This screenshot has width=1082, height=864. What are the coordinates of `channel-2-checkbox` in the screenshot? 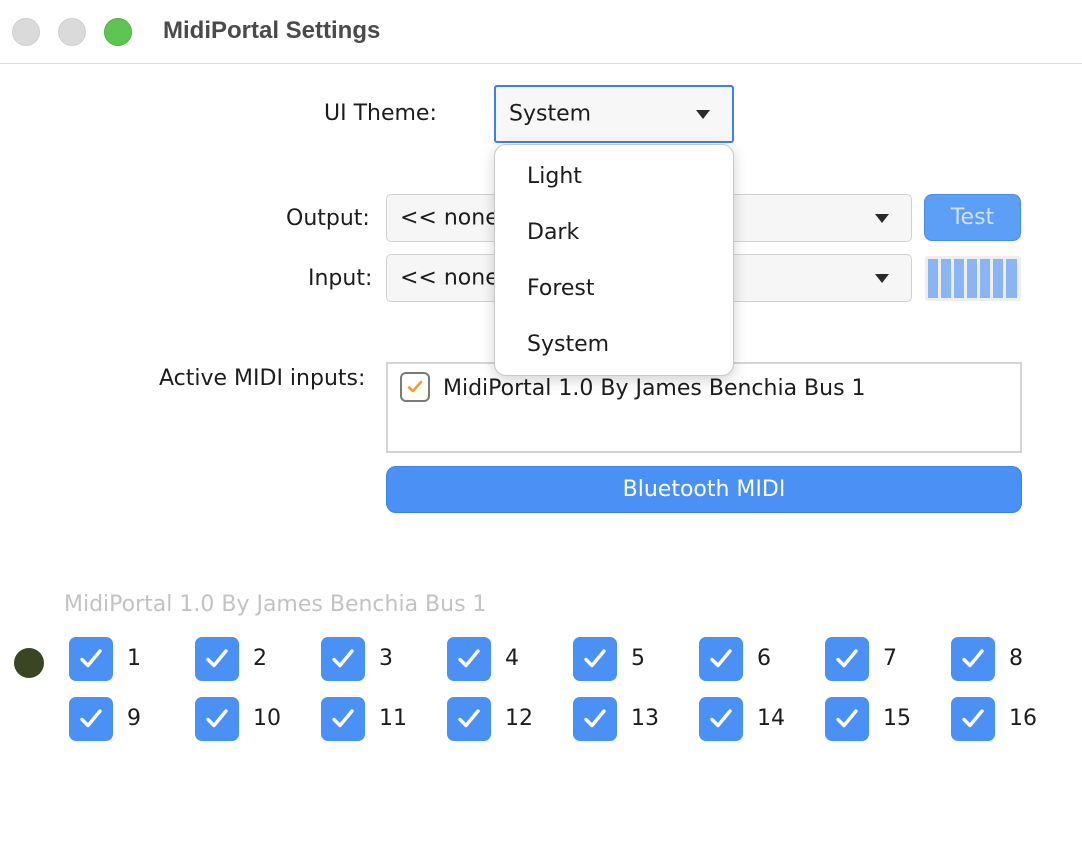 It's located at (217, 659).